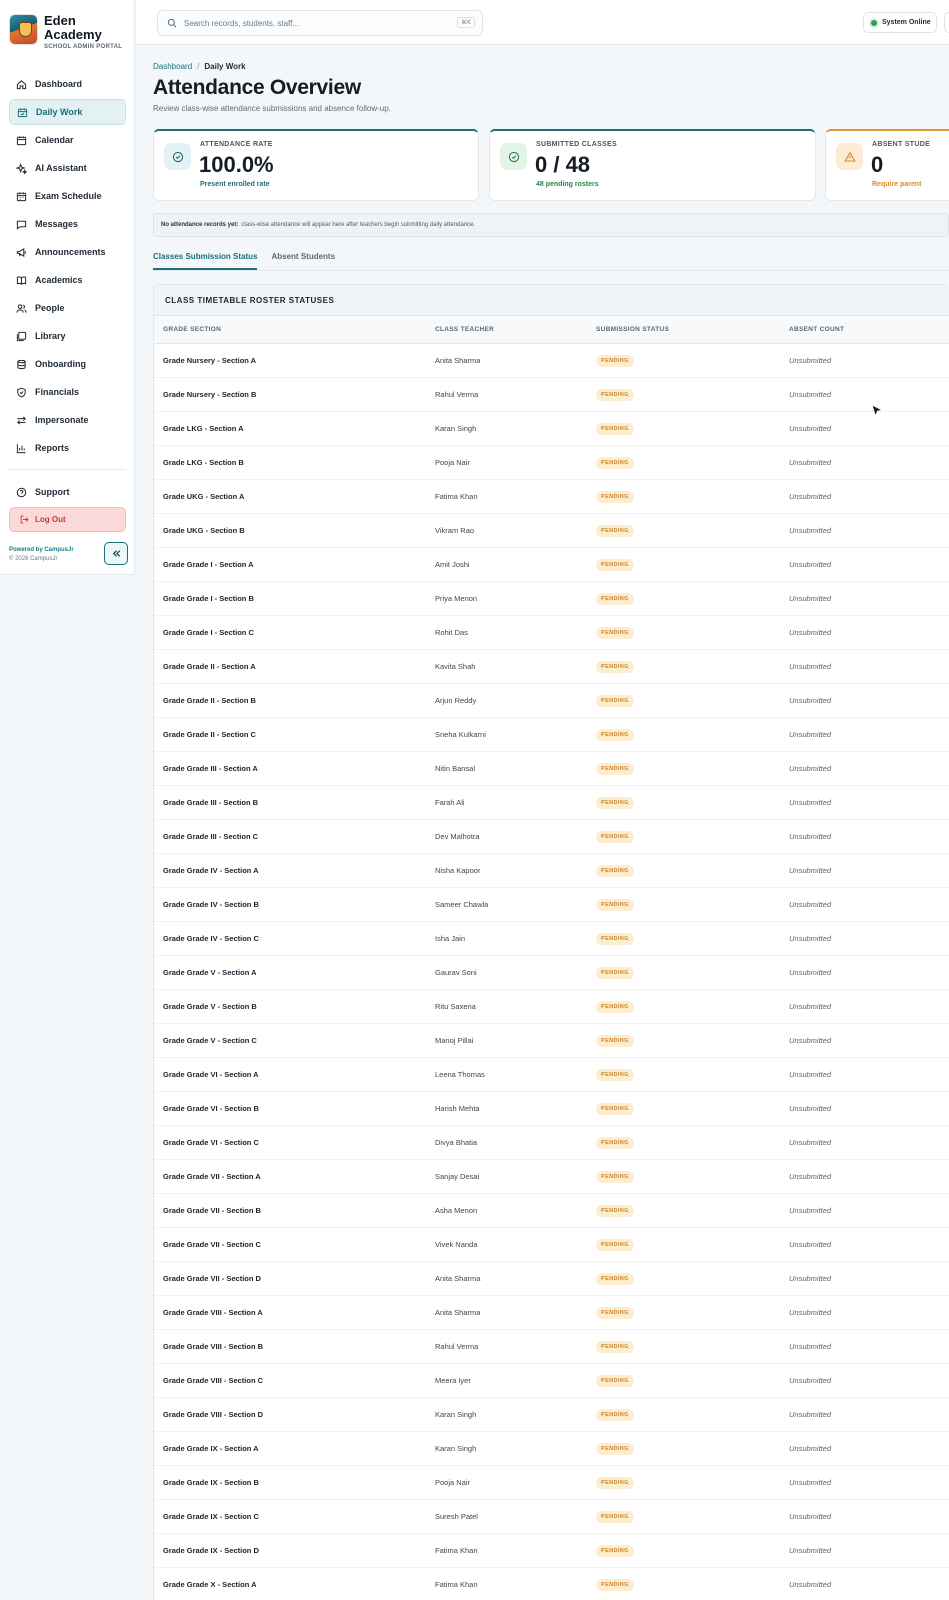 The width and height of the screenshot is (949, 1600). Describe the element at coordinates (67, 140) in the screenshot. I see `sidebar-item-calendar: Calendar` at that location.